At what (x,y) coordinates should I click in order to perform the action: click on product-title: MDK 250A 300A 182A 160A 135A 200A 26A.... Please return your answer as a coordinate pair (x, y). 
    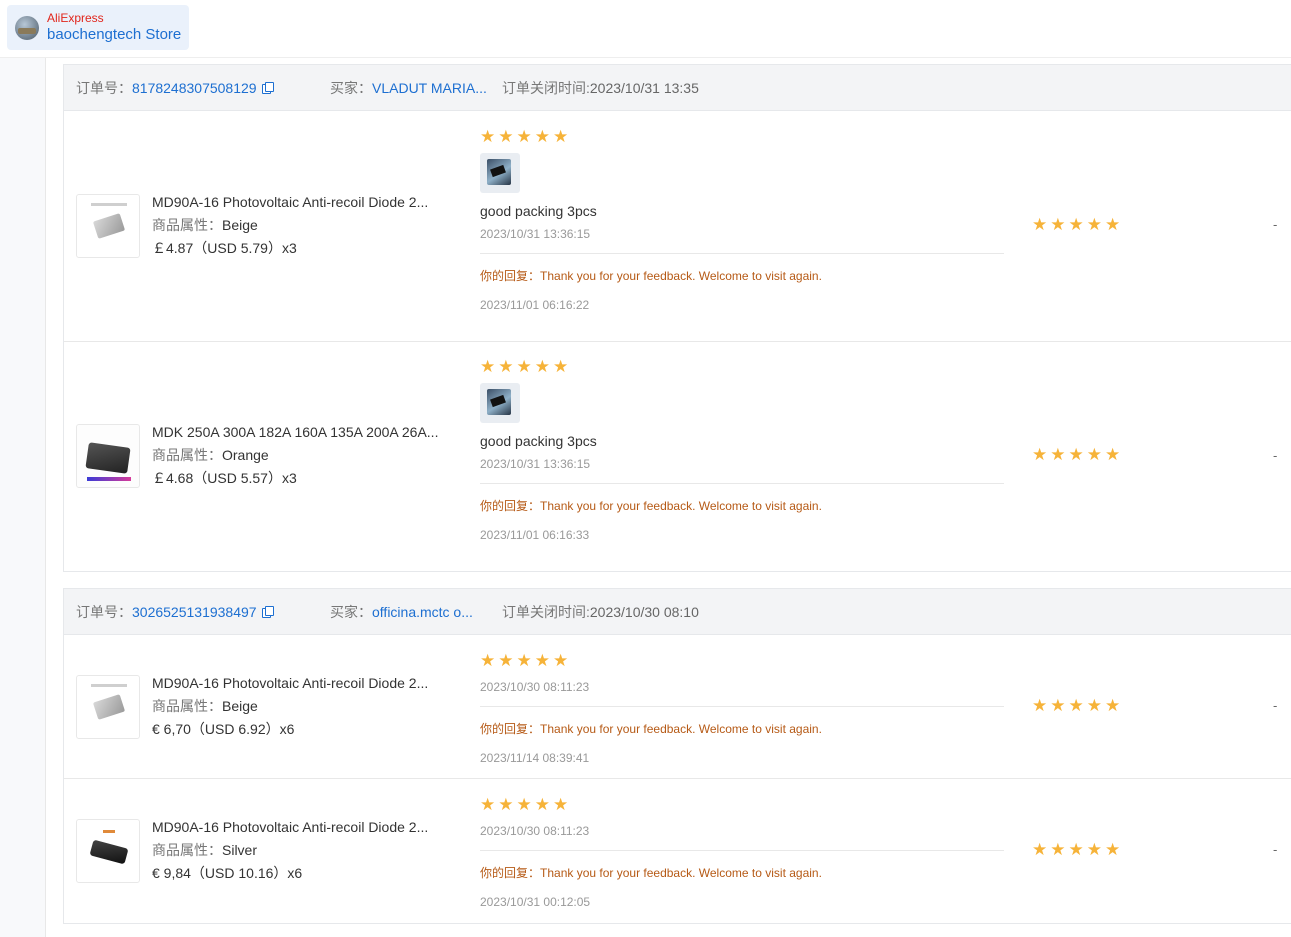
    Looking at the image, I should click on (302, 432).